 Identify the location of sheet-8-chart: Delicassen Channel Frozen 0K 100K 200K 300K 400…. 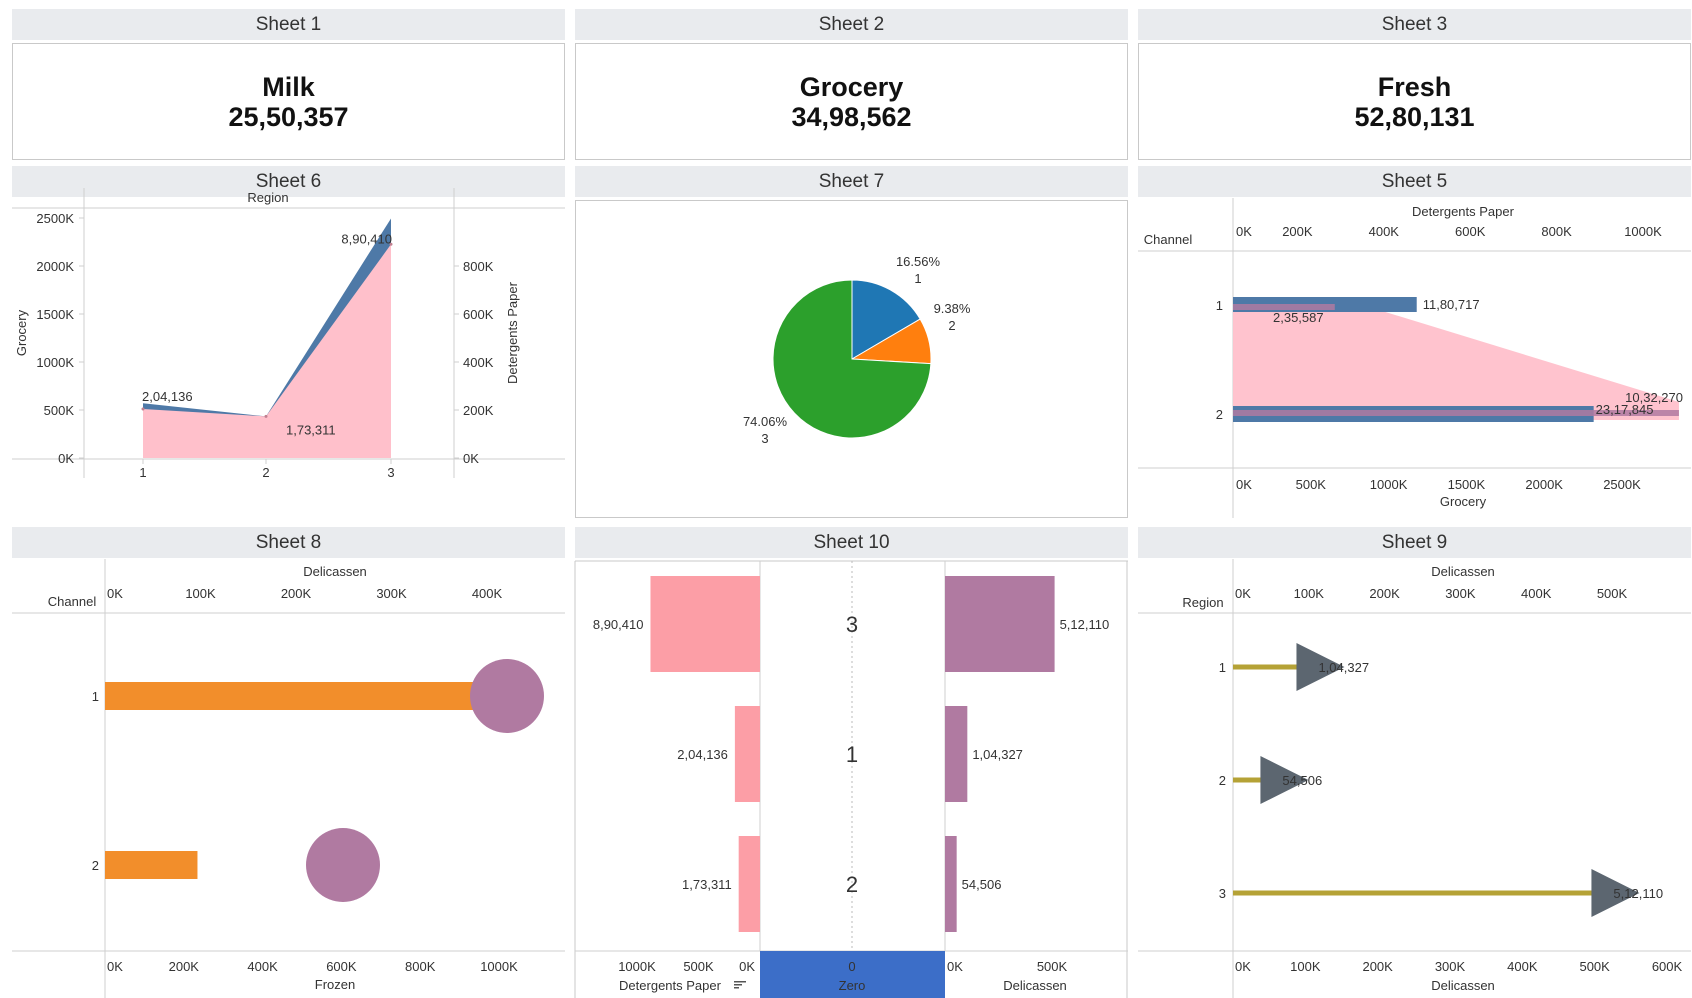
(288, 778).